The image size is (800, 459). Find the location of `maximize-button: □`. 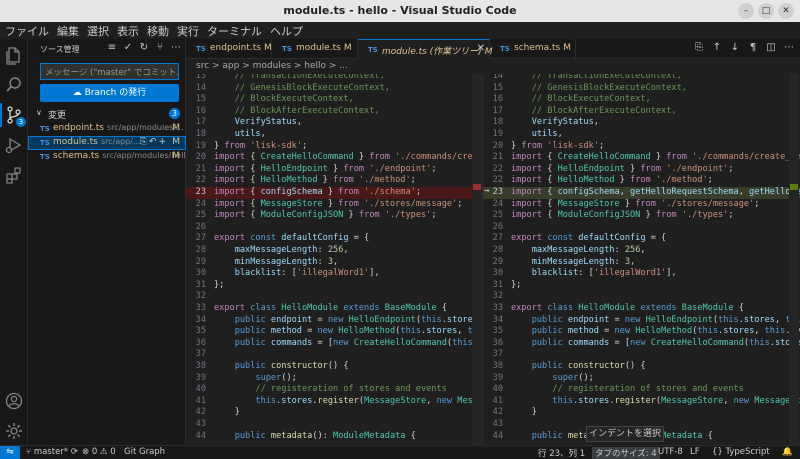

maximize-button: □ is located at coordinates (766, 11).